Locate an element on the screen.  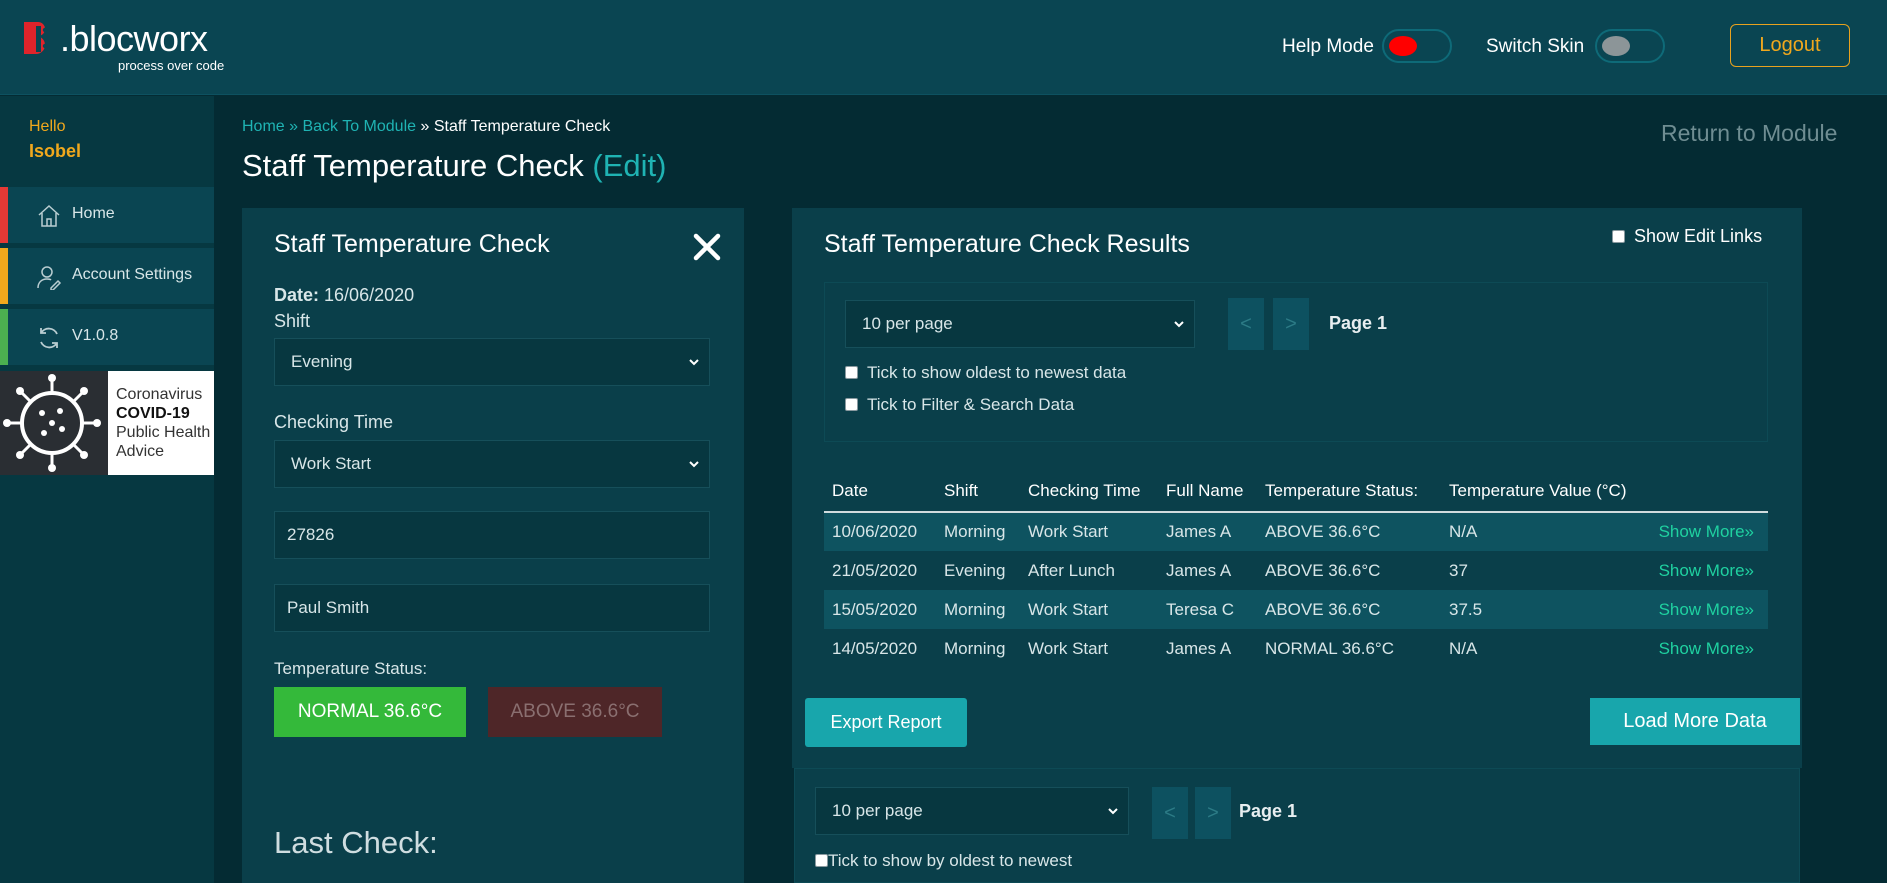
show-edit-links-checkbox is located at coordinates (1618, 236).